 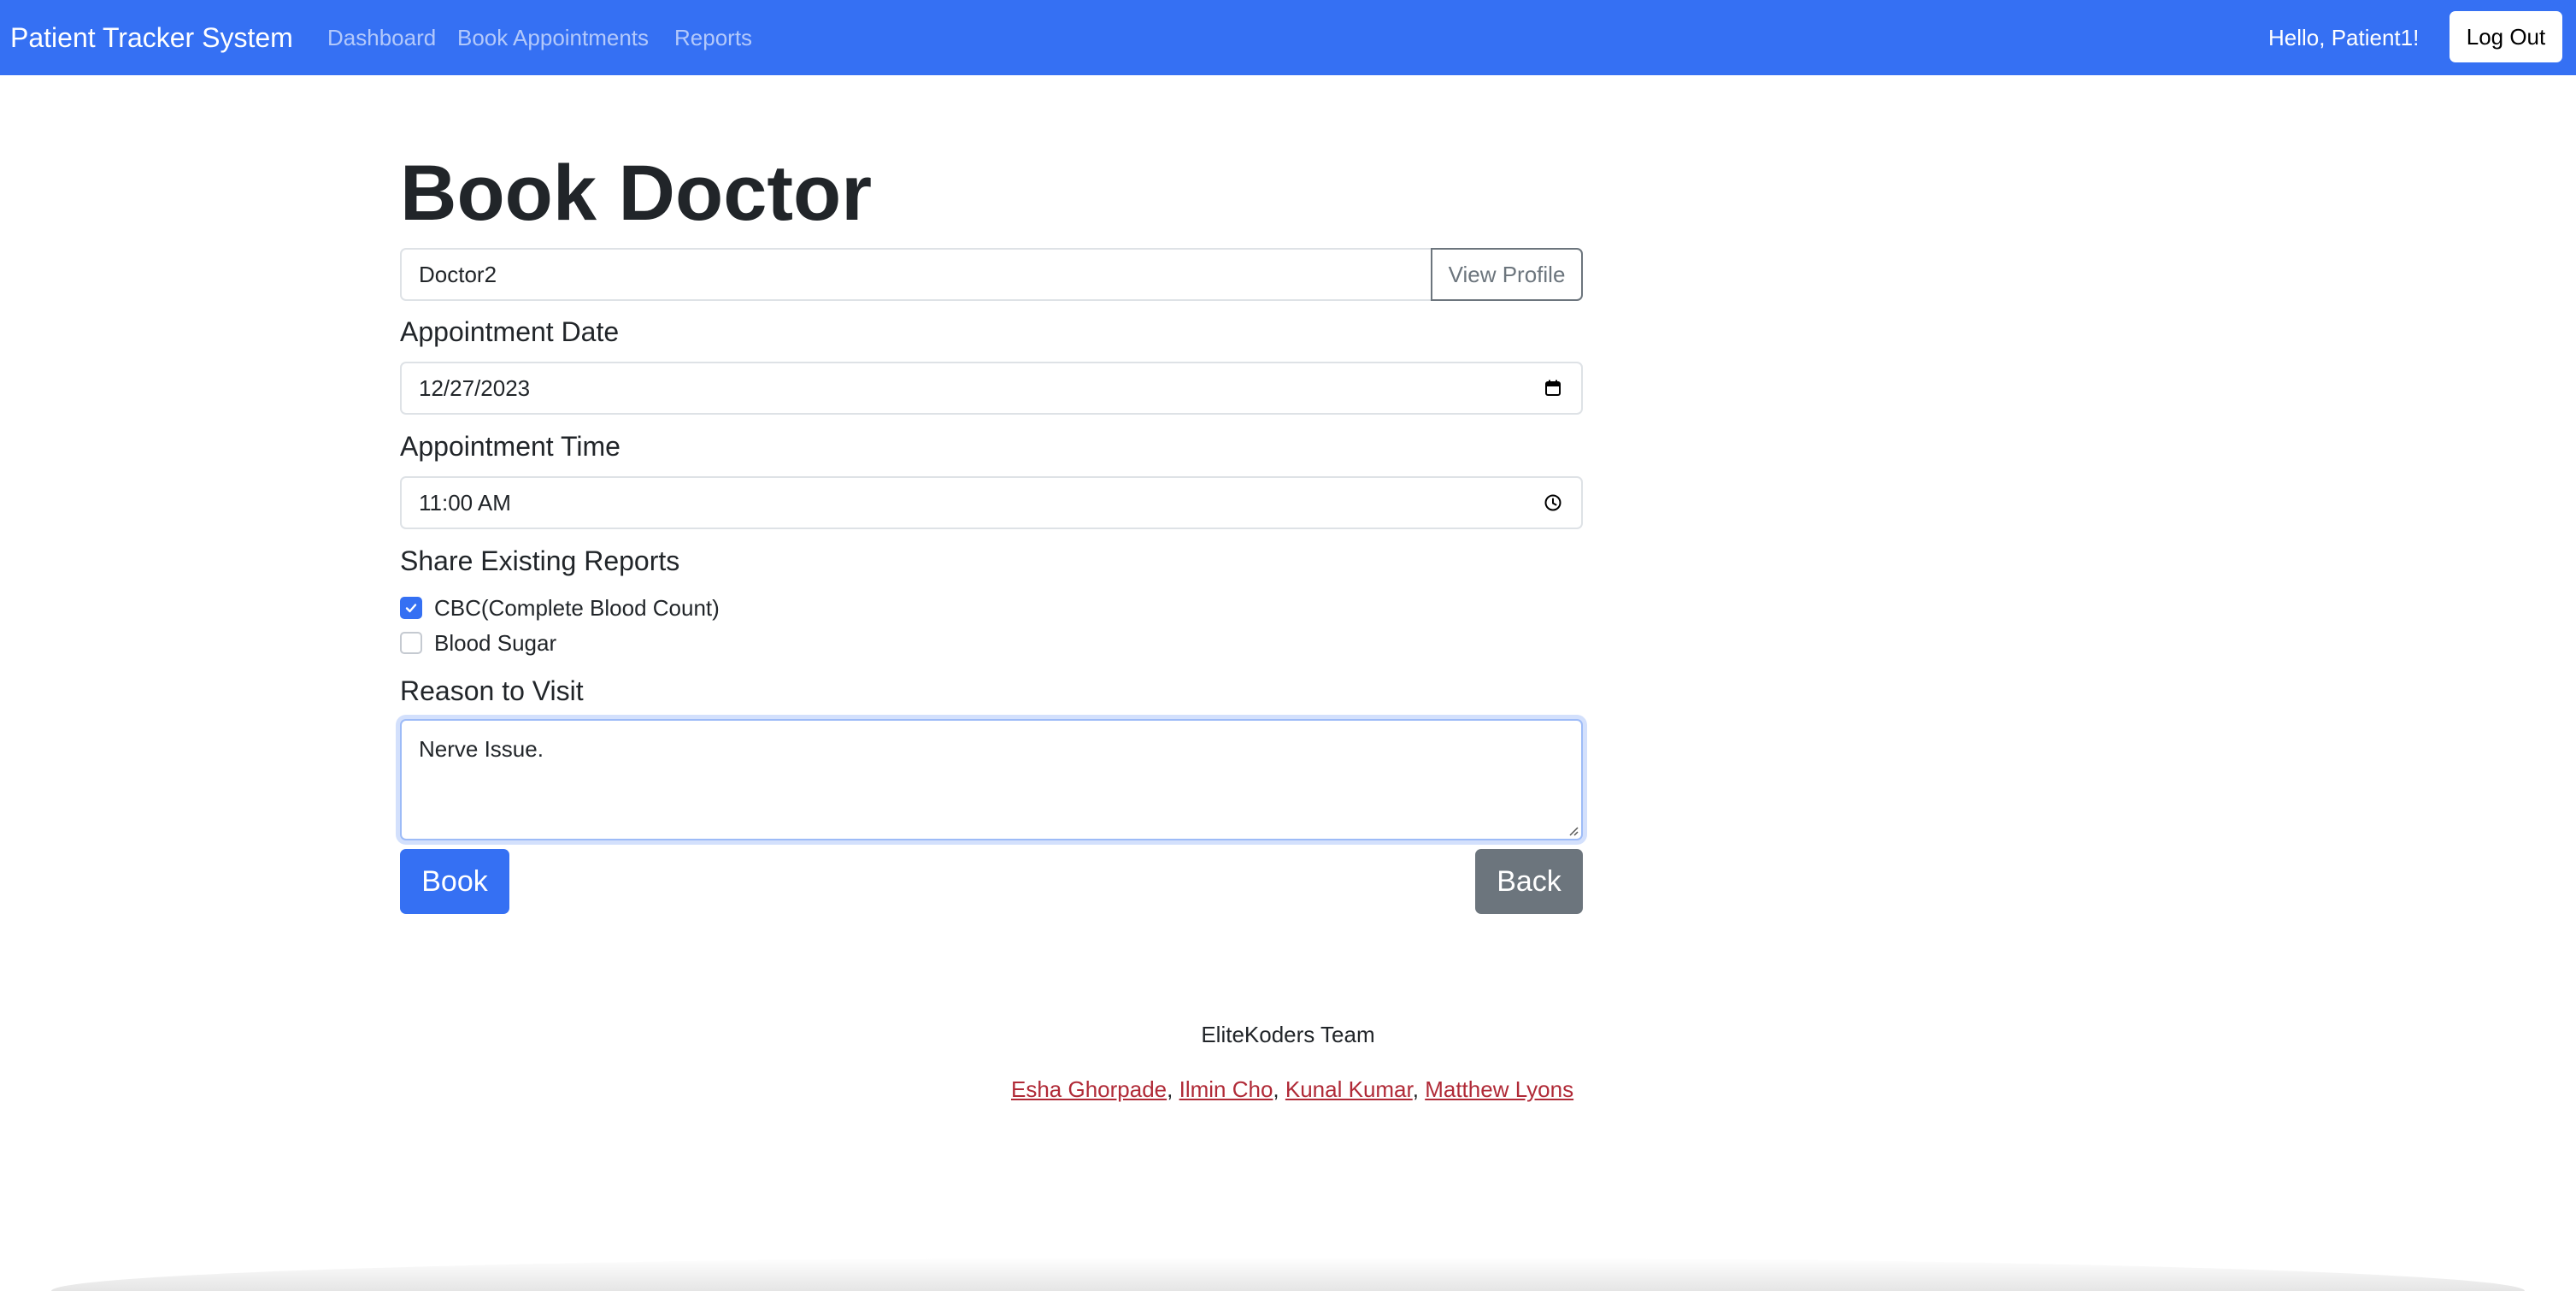 I want to click on member-link-esha-ghorpade: Esha Ghorpade, so click(x=1089, y=1089).